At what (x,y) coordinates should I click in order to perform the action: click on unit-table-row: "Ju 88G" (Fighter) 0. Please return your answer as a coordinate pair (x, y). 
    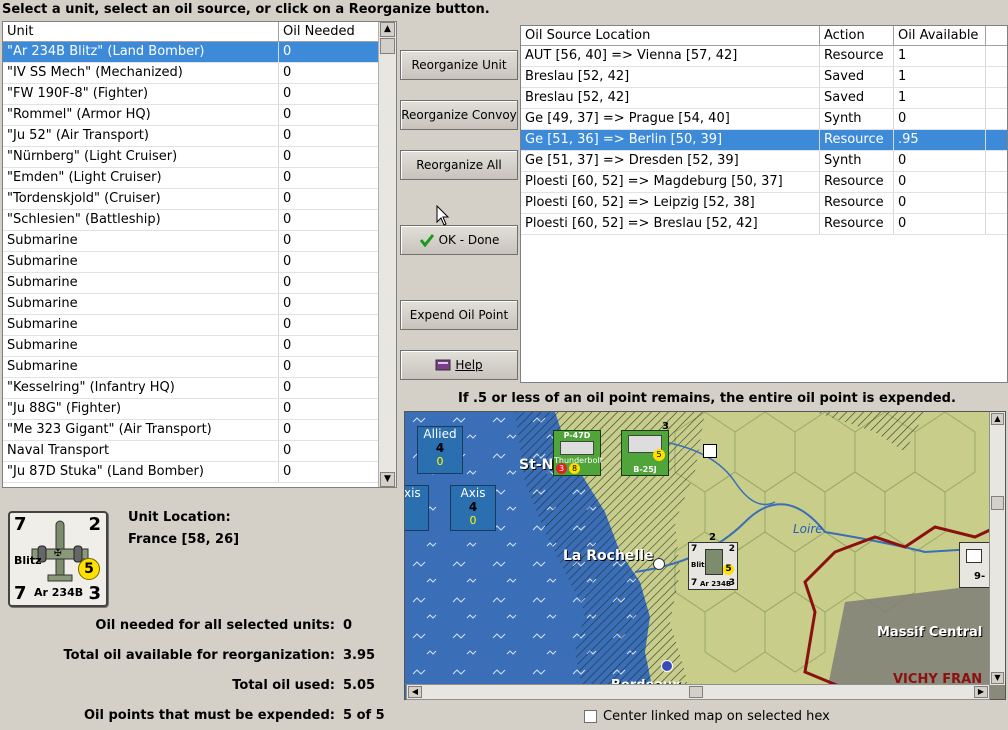
    Looking at the image, I should click on (199, 409).